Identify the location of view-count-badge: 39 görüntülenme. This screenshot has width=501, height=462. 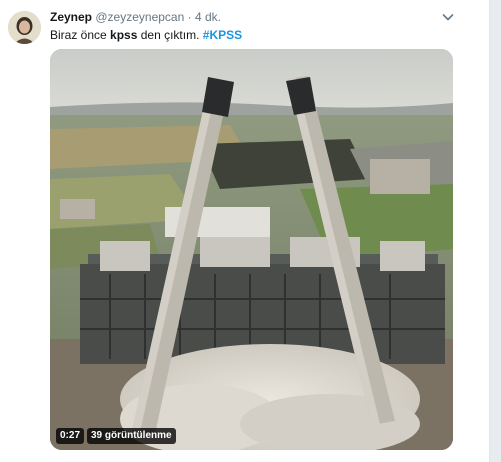
(131, 436).